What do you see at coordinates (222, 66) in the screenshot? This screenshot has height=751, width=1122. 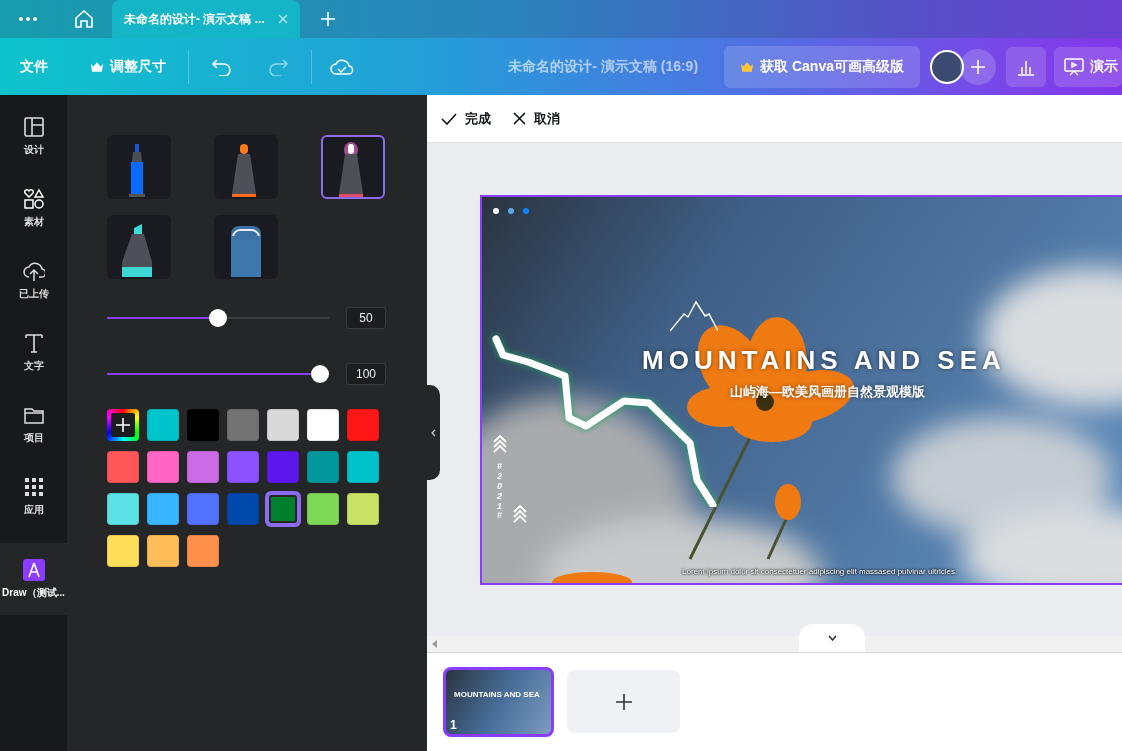 I see `undo-icon` at bounding box center [222, 66].